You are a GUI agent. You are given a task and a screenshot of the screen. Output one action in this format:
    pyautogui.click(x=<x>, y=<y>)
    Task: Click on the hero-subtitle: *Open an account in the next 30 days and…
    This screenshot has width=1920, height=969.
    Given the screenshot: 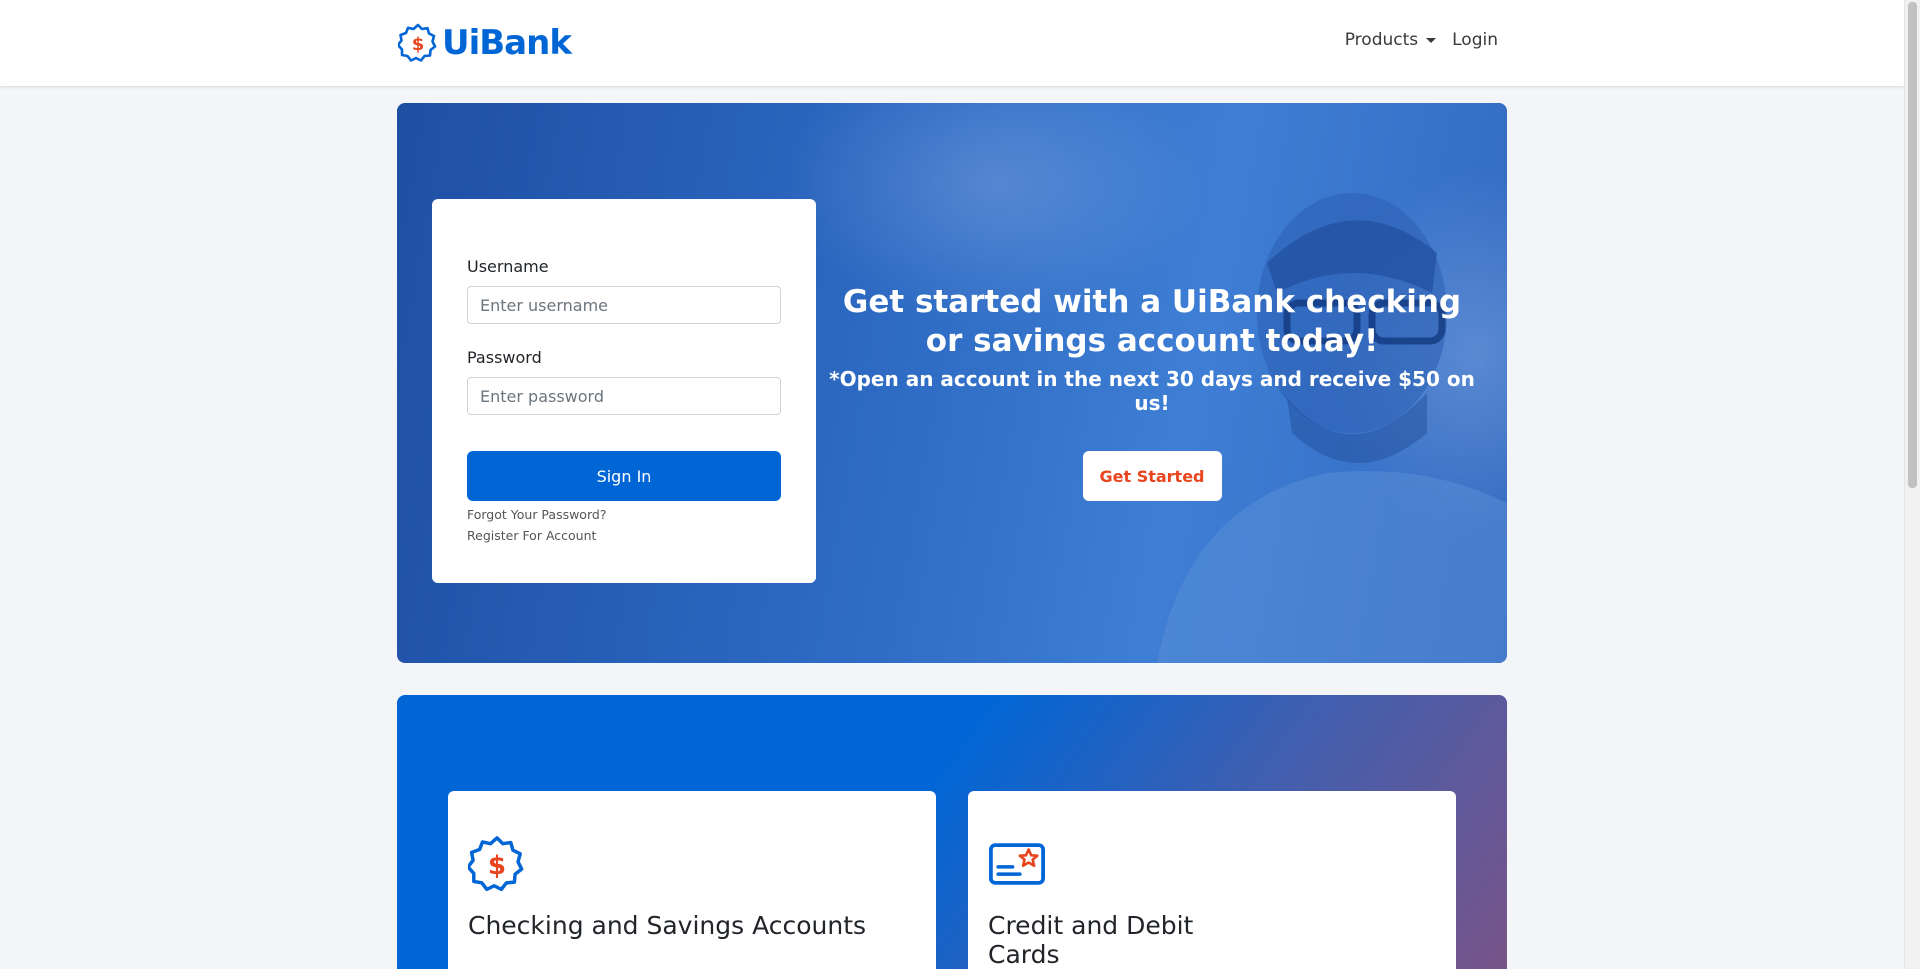 What is the action you would take?
    pyautogui.click(x=1152, y=391)
    